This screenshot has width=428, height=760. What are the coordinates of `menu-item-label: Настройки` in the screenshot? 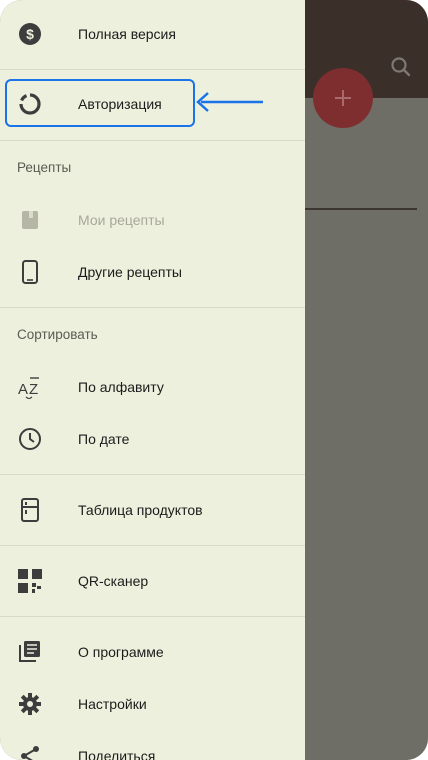 It's located at (112, 704).